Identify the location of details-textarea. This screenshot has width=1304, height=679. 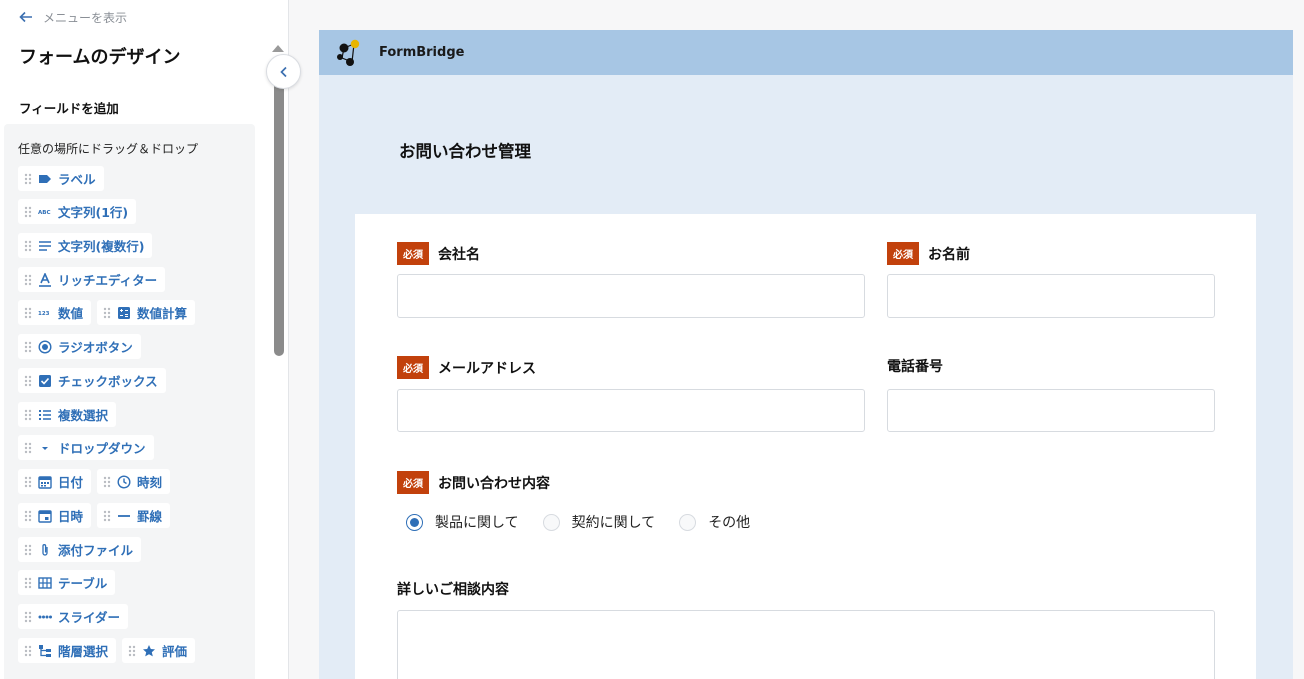
(806, 644).